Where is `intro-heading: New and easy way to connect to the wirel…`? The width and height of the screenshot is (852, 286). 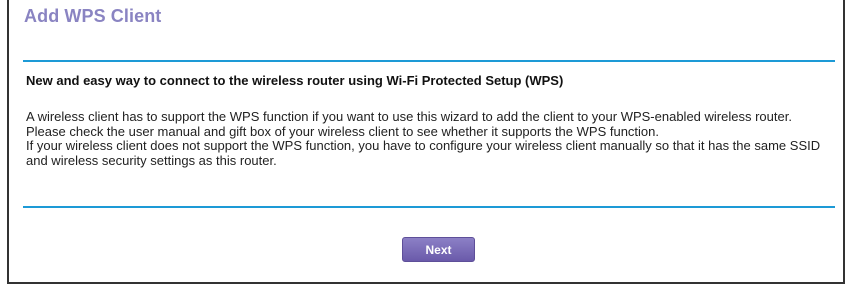
intro-heading: New and easy way to connect to the wirel… is located at coordinates (295, 80).